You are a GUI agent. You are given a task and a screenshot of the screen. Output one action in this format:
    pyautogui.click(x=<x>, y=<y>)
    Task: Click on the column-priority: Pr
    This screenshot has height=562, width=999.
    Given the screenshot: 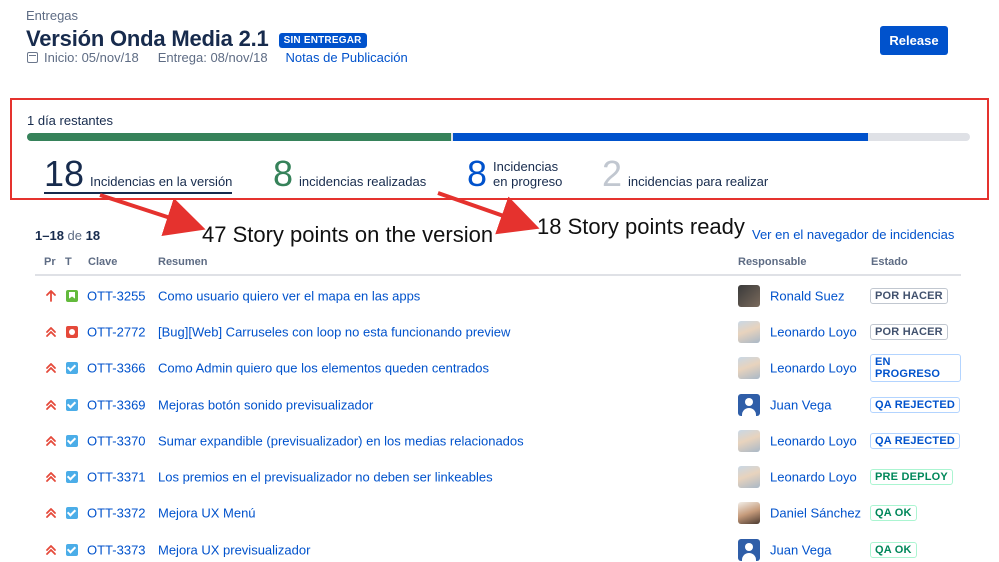 What is the action you would take?
    pyautogui.click(x=50, y=262)
    